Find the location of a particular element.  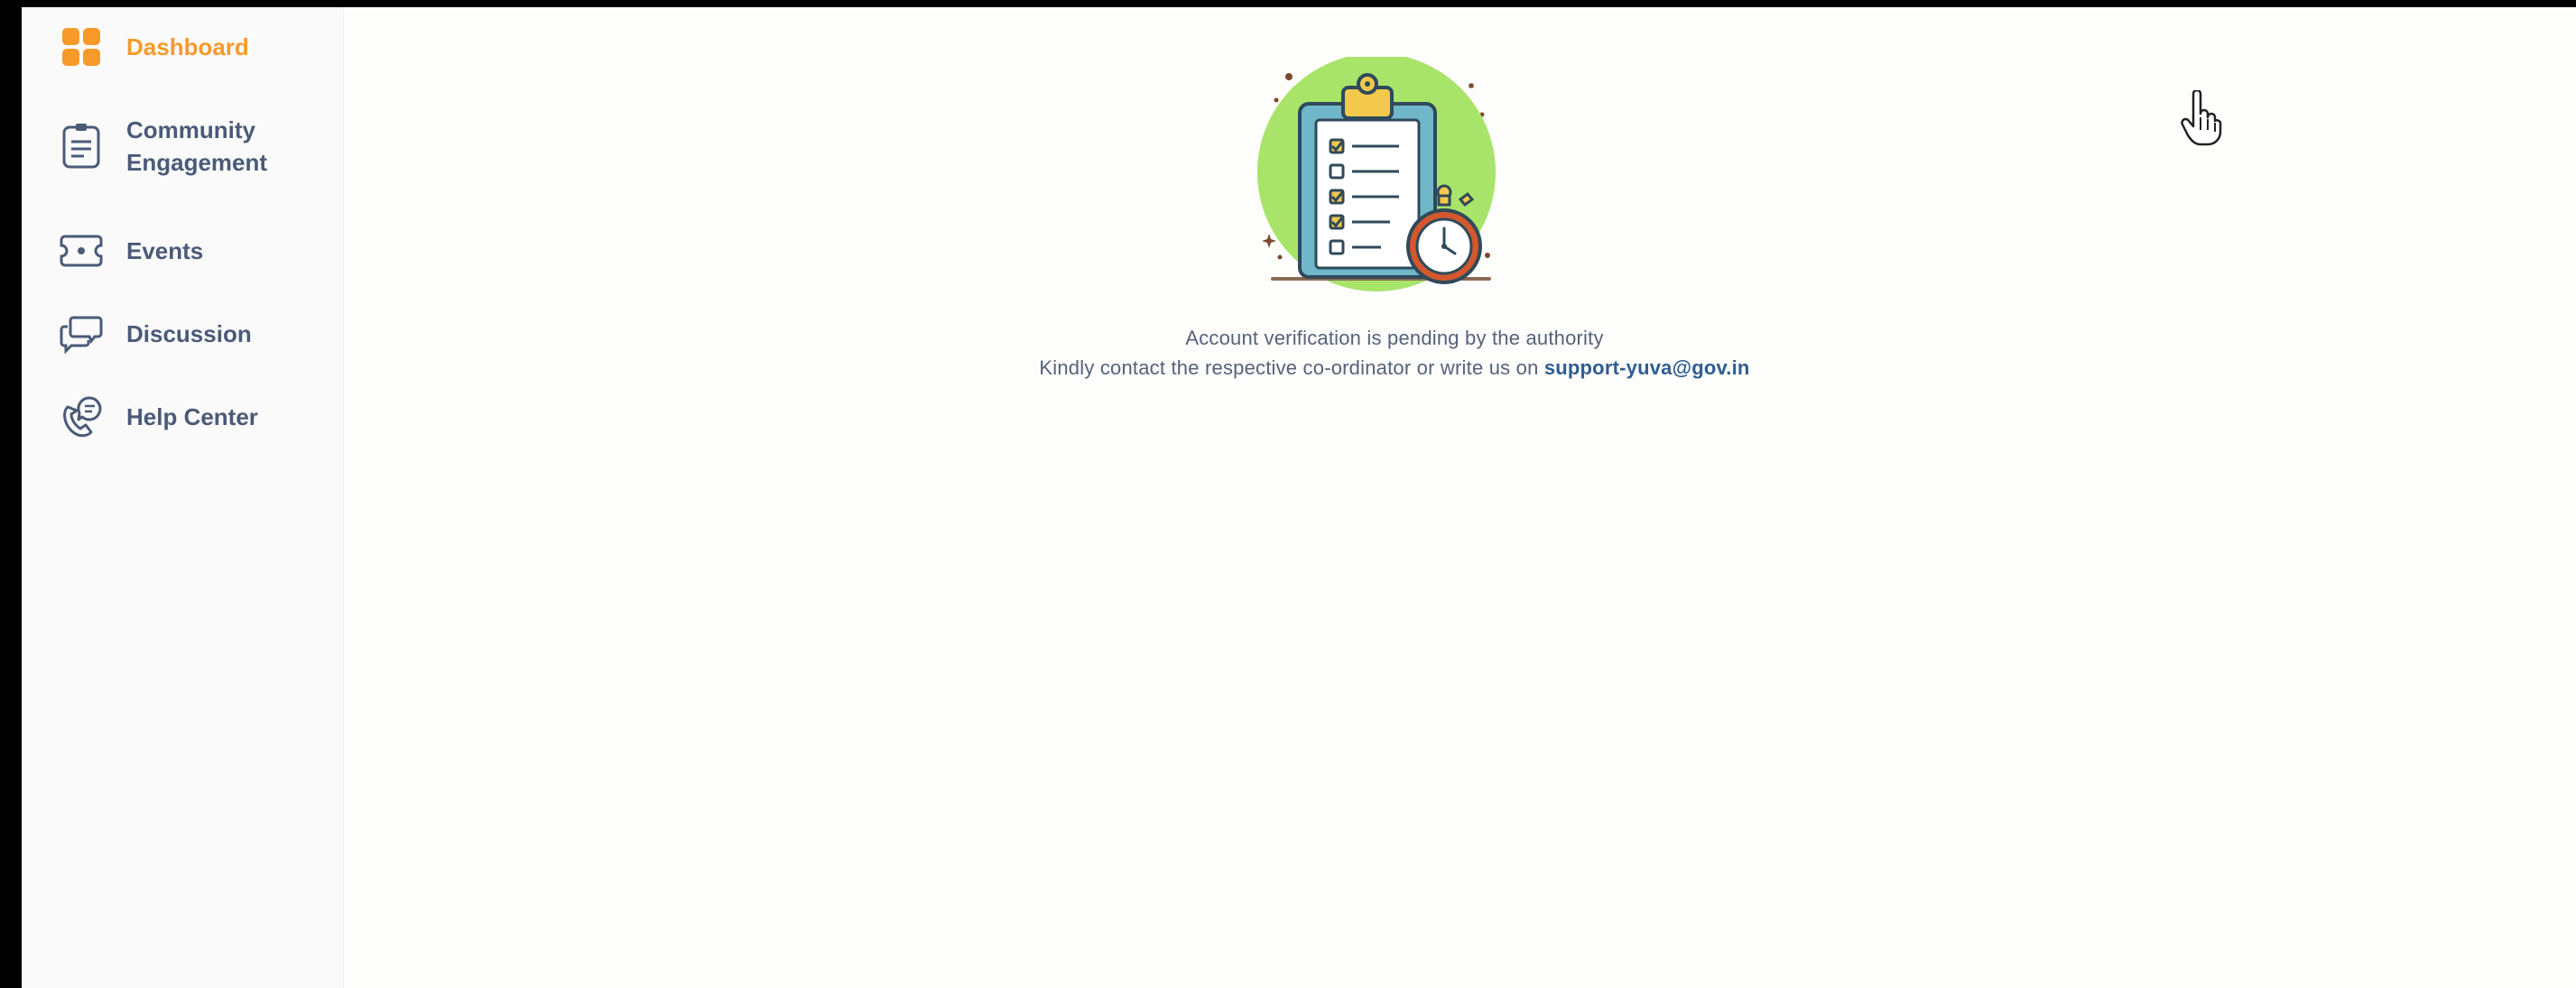

phone-support-icon is located at coordinates (81, 417).